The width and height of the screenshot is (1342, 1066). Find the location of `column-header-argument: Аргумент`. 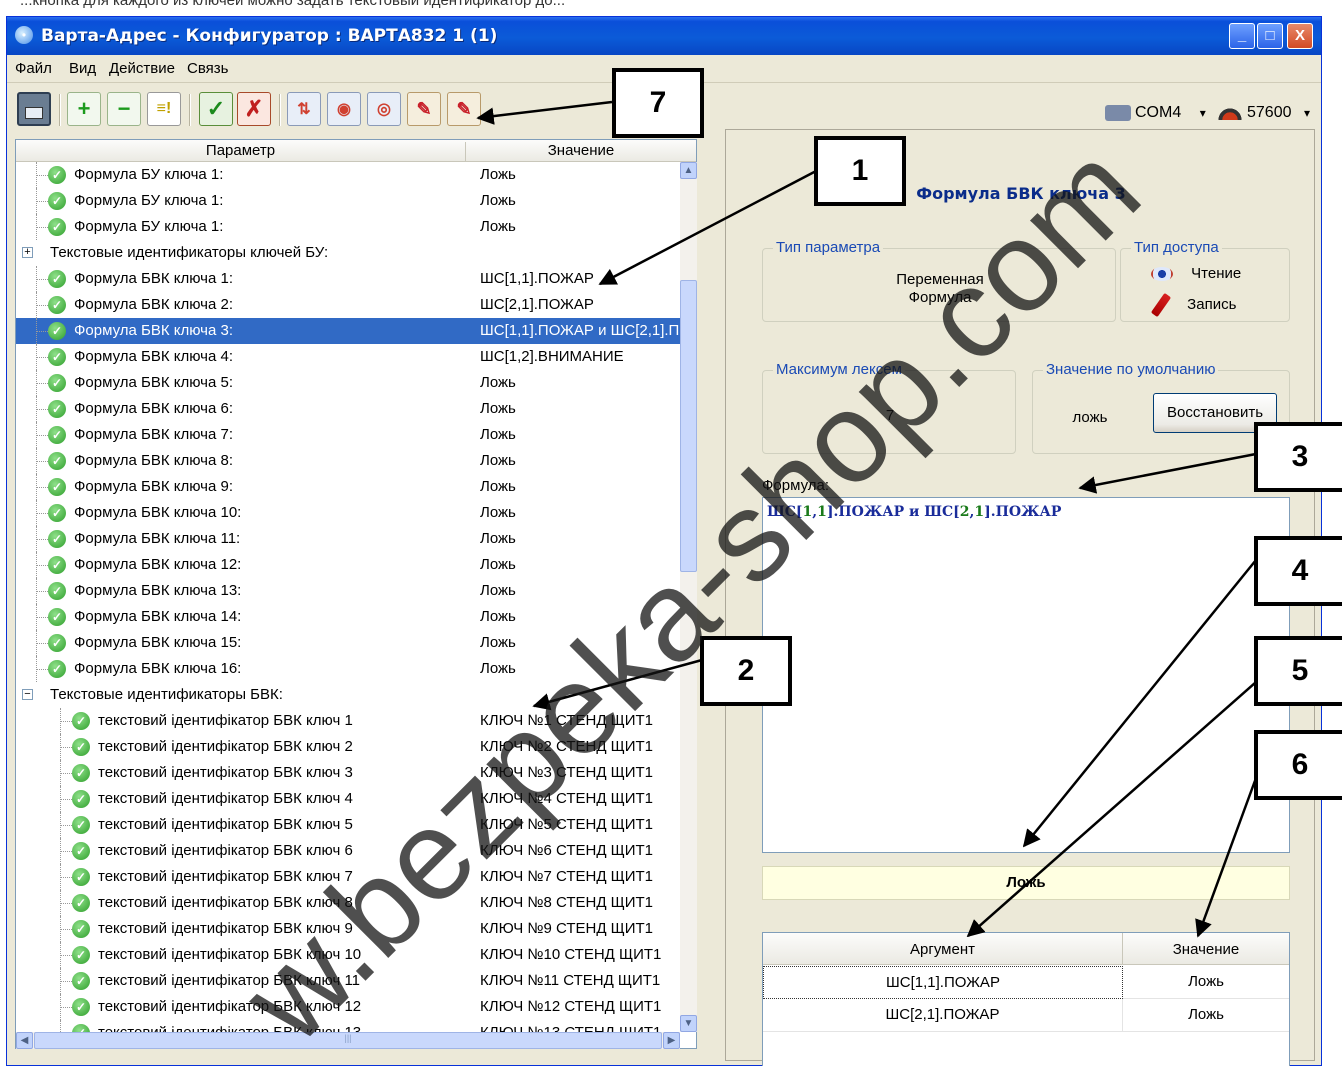

column-header-argument: Аргумент is located at coordinates (943, 949).